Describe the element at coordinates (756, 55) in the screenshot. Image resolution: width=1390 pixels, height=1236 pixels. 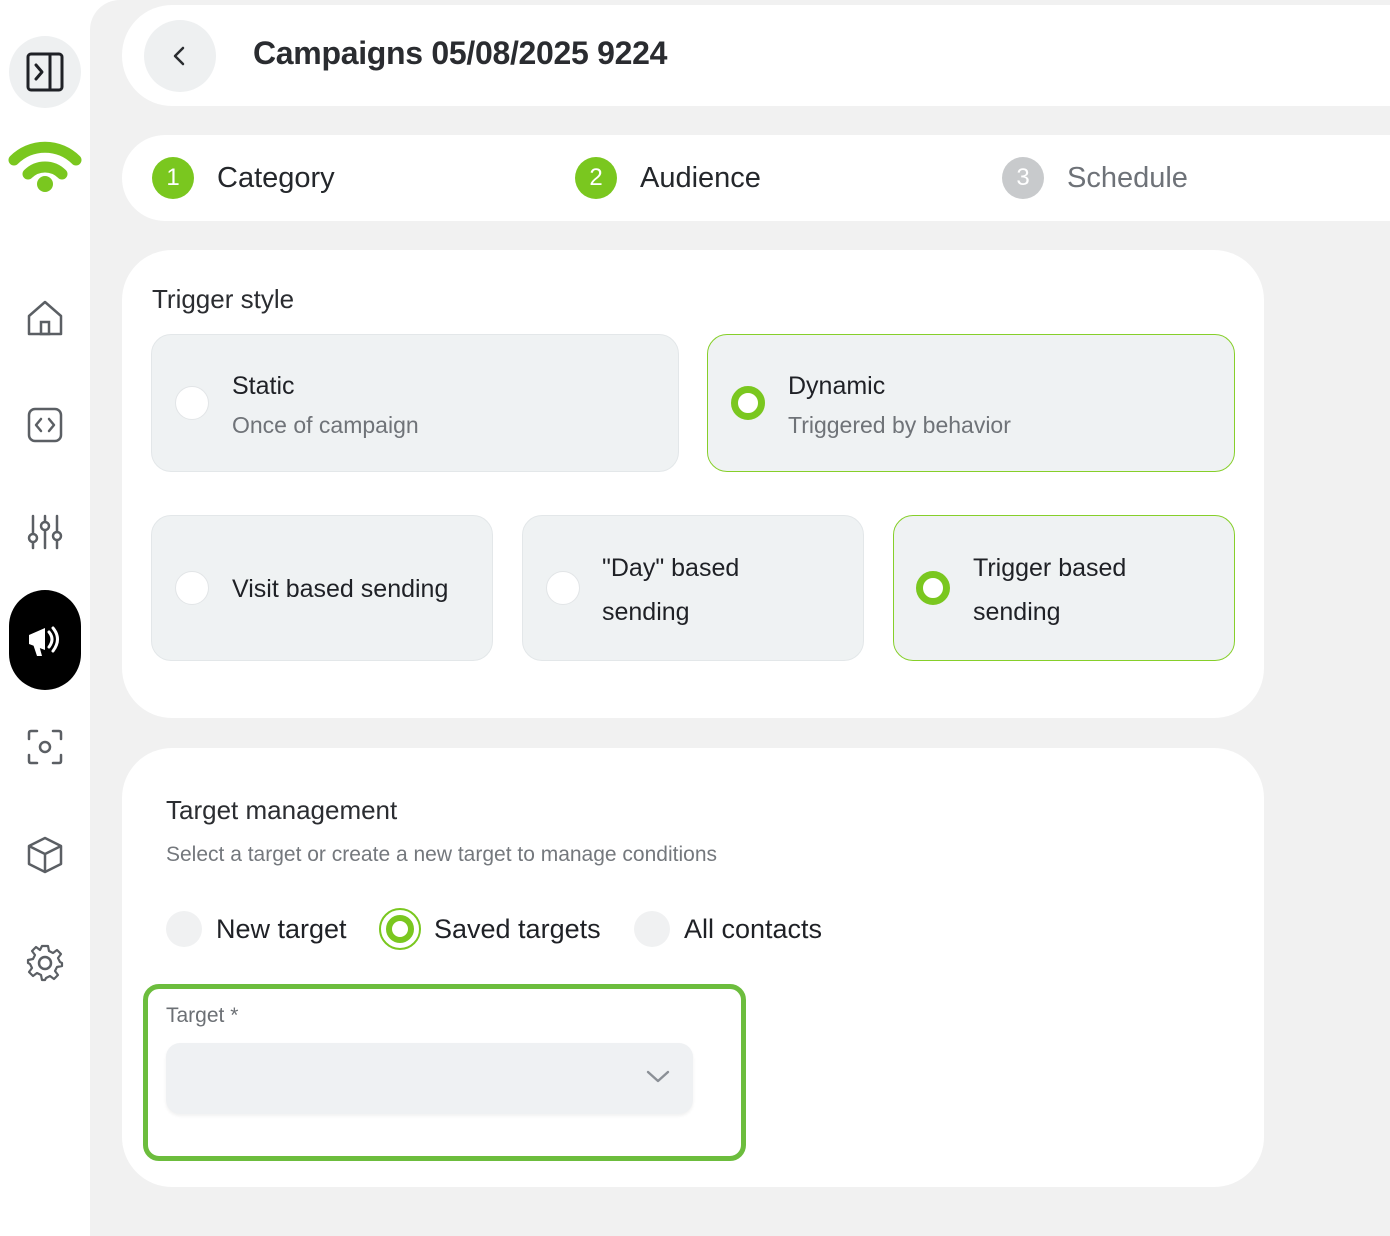
I see `page-header: Campaigns 05/08/2025 9224` at that location.